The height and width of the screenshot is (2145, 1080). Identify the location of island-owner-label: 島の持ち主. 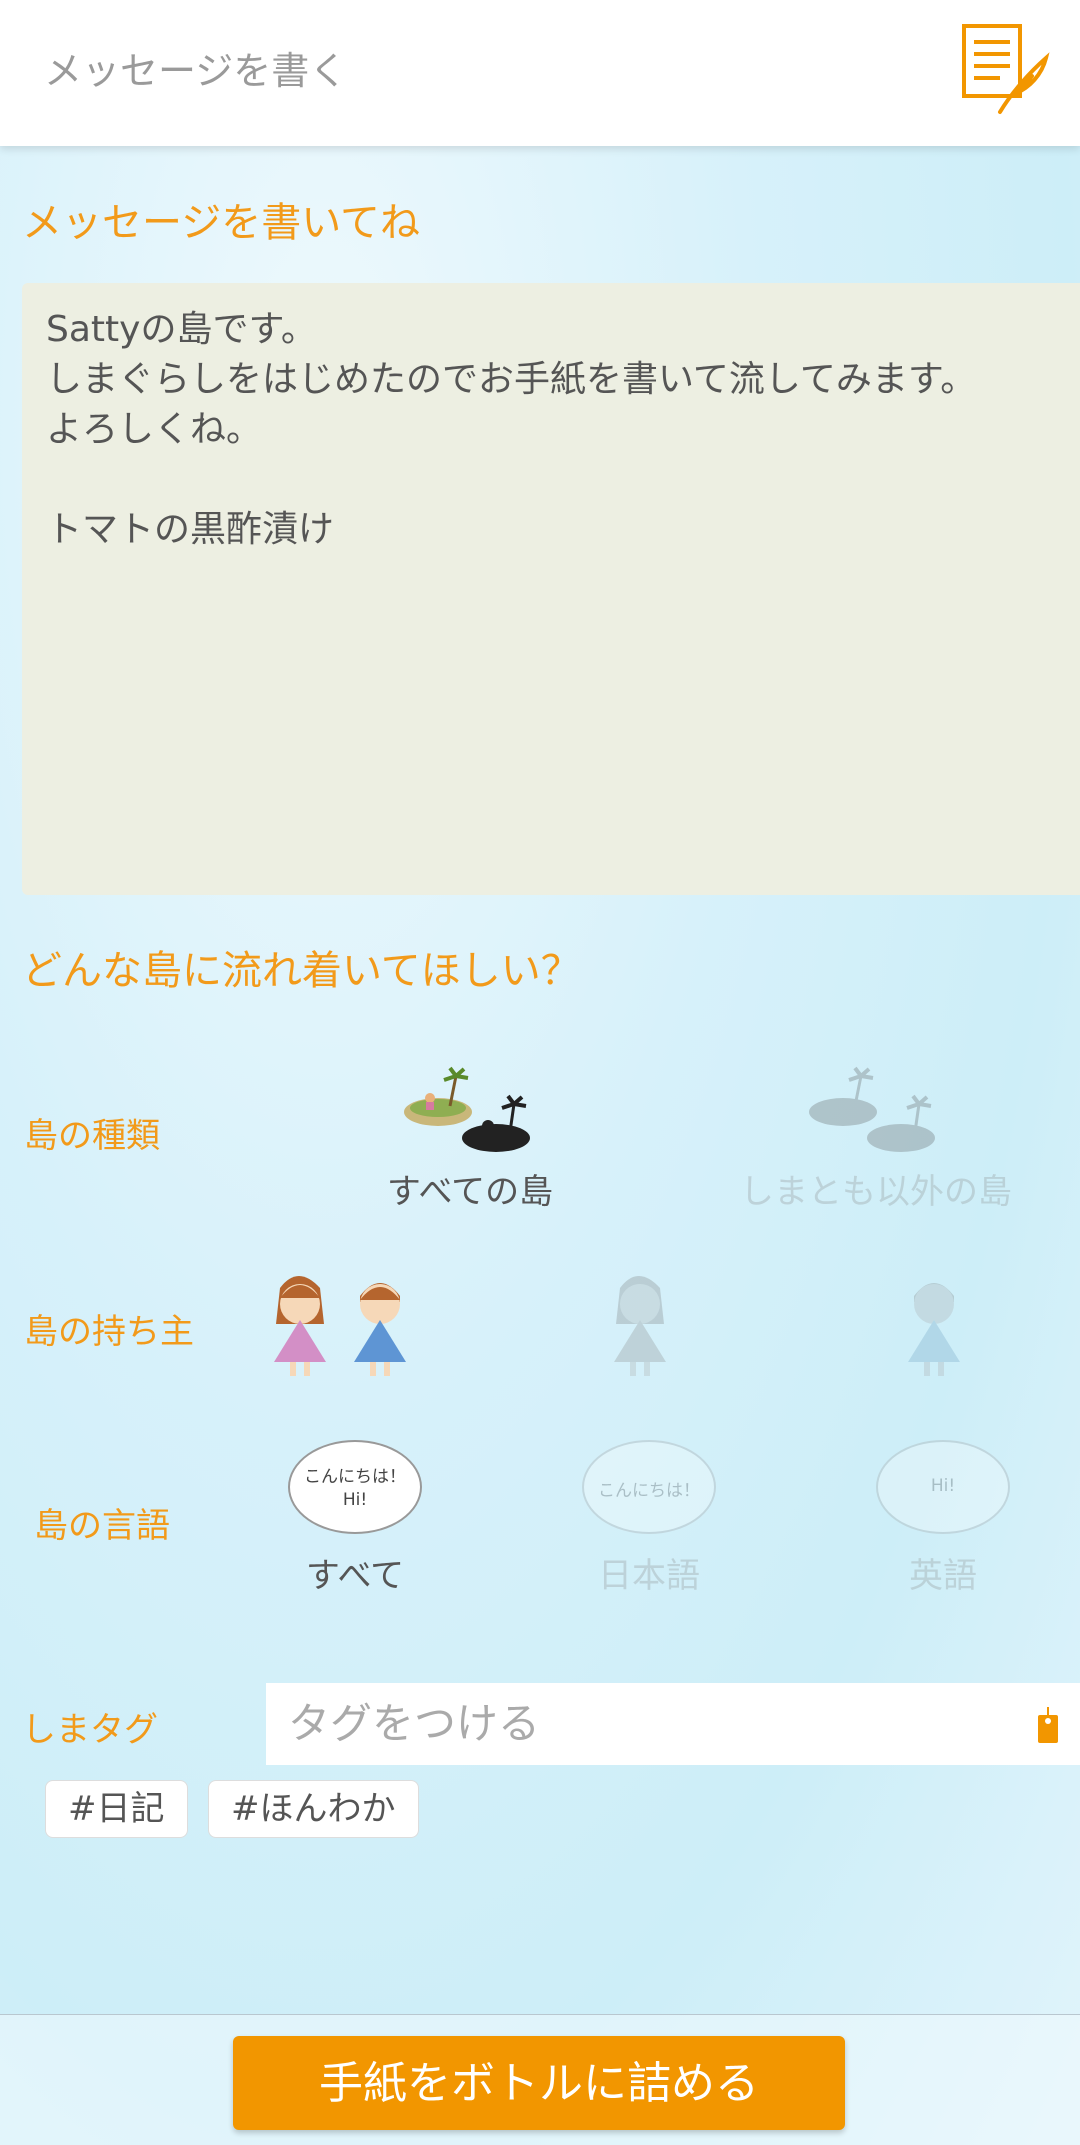
(109, 1332).